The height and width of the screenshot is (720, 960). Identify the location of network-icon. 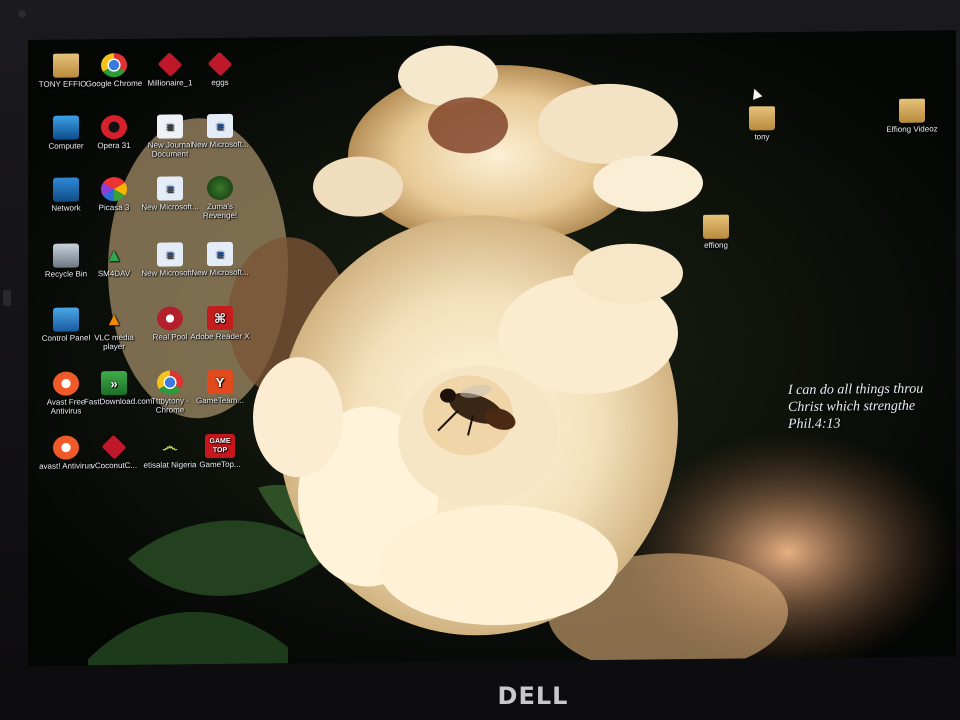
(66, 189).